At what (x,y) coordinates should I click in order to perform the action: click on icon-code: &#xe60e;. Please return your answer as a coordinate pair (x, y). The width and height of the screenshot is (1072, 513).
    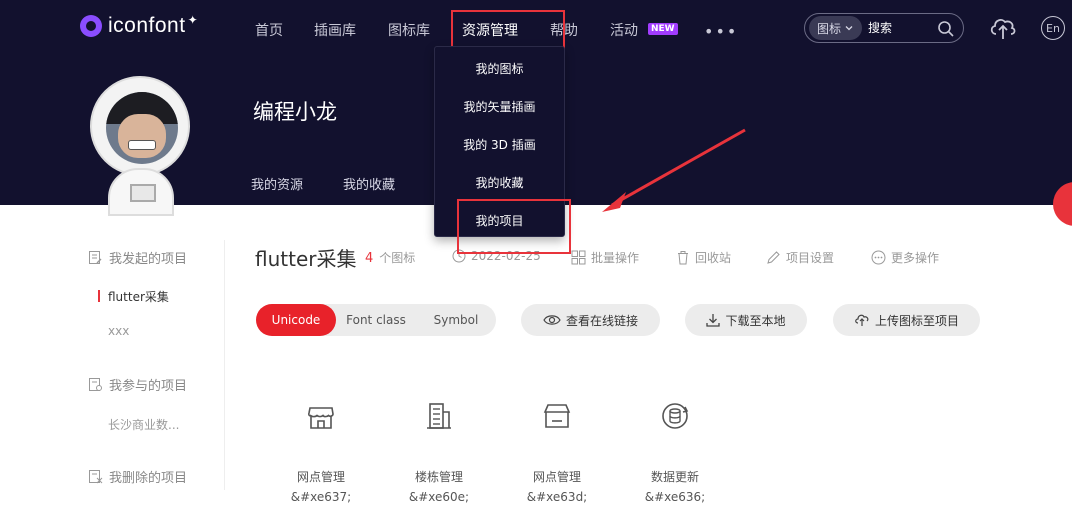
    Looking at the image, I should click on (439, 497).